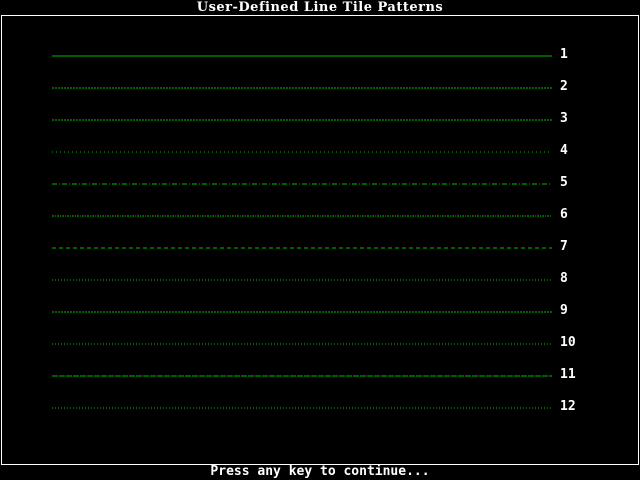 Image resolution: width=640 pixels, height=480 pixels. What do you see at coordinates (564, 54) in the screenshot?
I see `pattern-label: 1` at bounding box center [564, 54].